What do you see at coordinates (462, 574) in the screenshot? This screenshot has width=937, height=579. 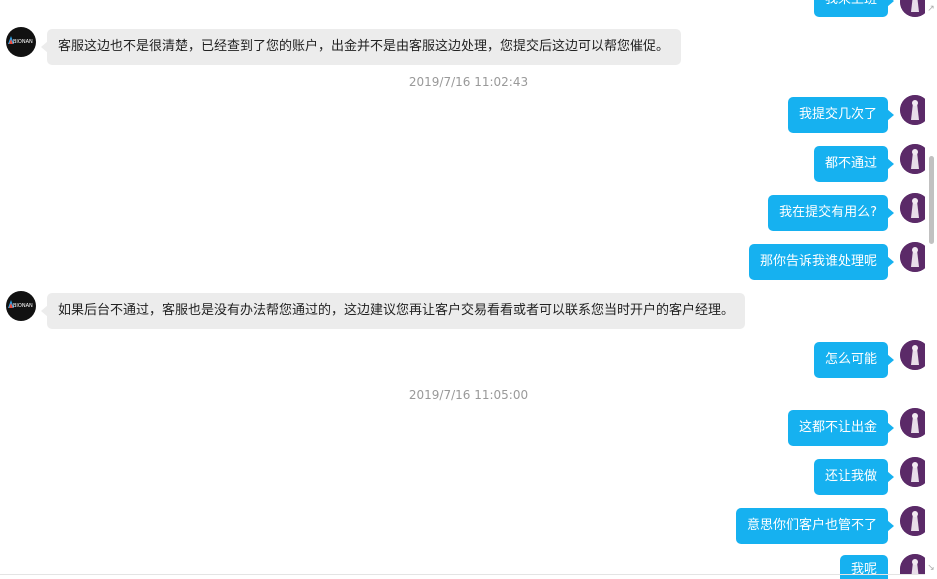 I see `divider` at bounding box center [462, 574].